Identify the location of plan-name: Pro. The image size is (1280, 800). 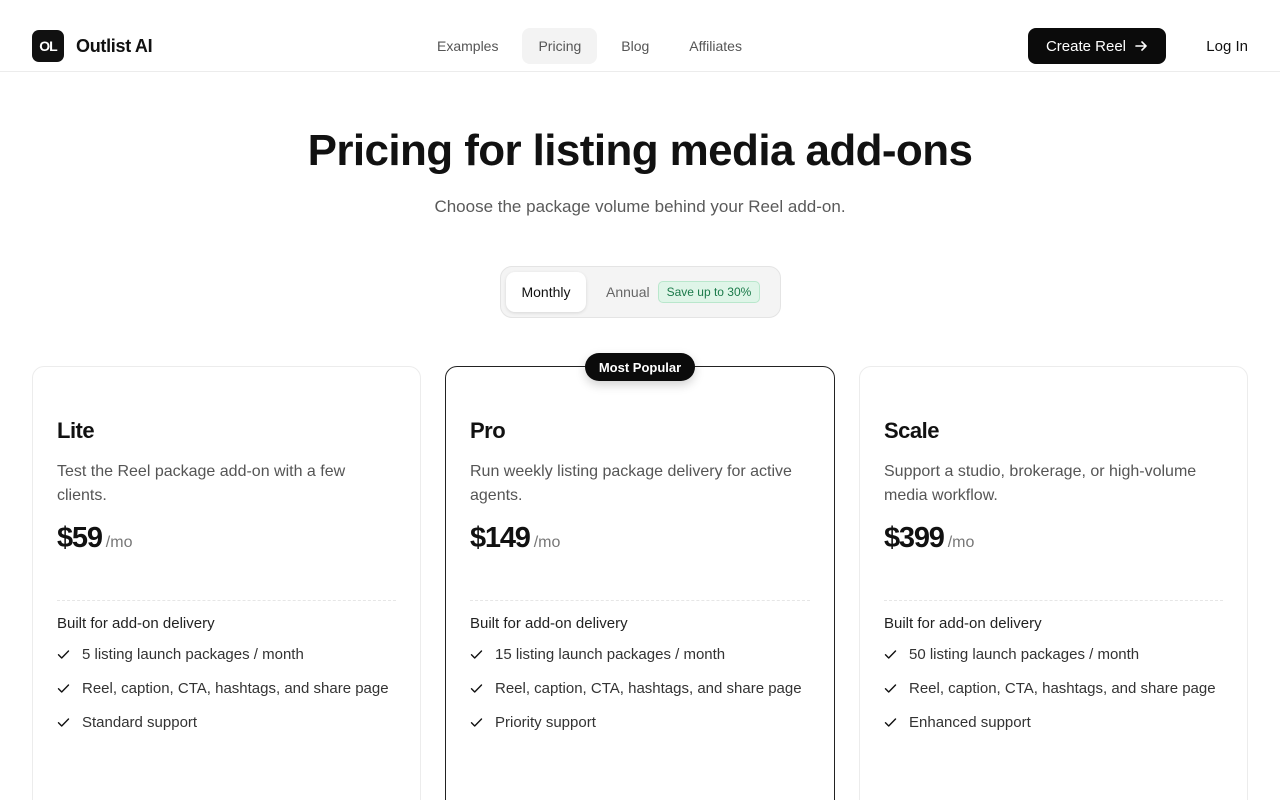
(488, 430).